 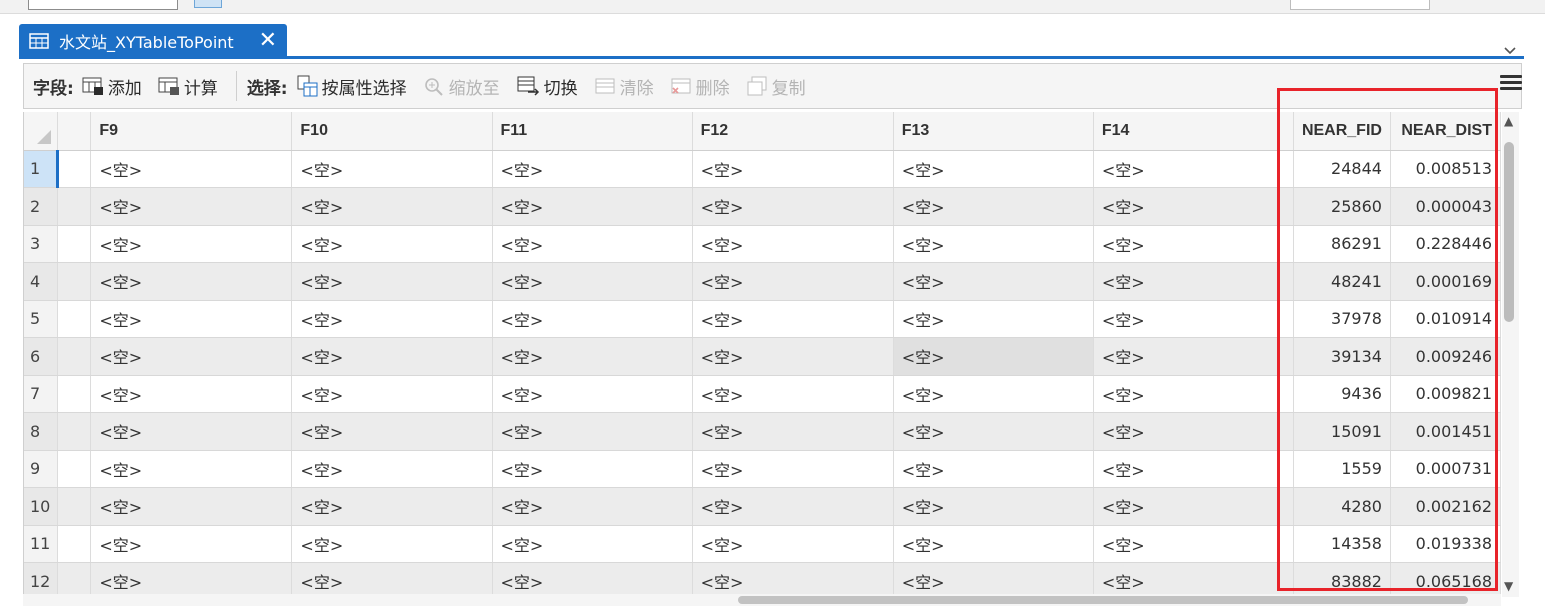 I want to click on column-header-near-dist: NEAR_DIST, so click(x=1445, y=131).